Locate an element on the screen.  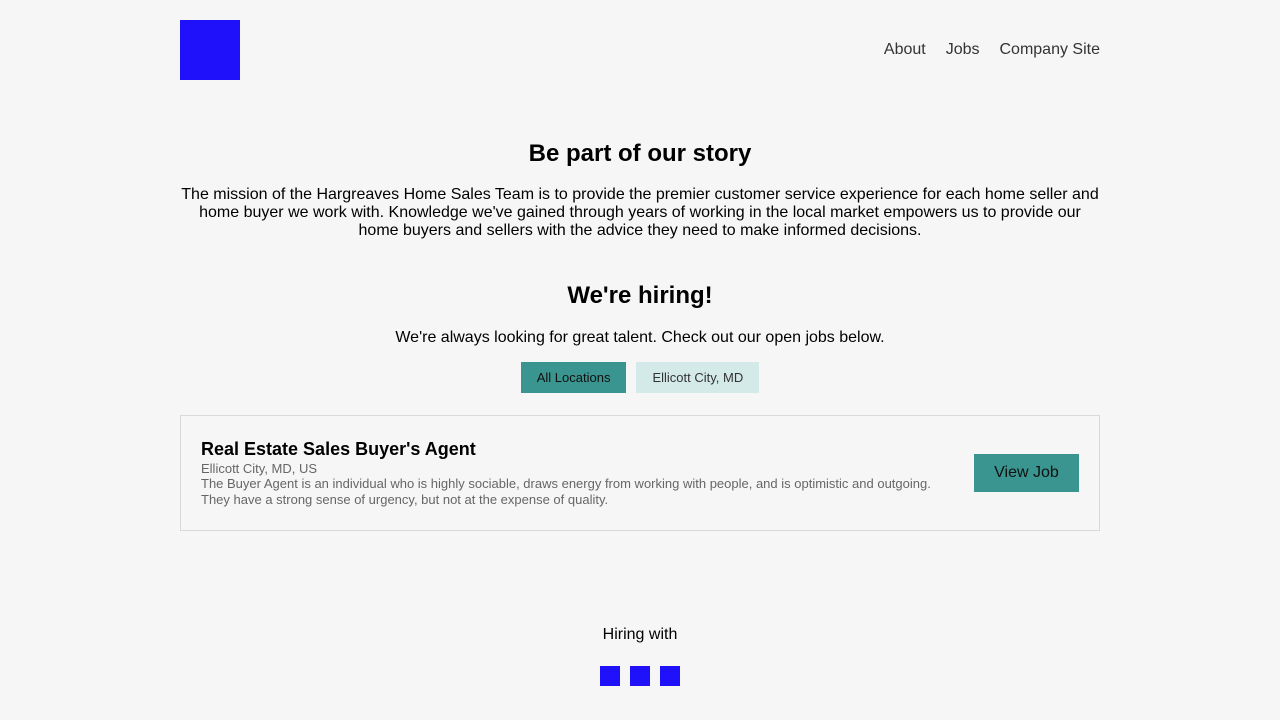
hiring-title: We're hiring! is located at coordinates (640, 295).